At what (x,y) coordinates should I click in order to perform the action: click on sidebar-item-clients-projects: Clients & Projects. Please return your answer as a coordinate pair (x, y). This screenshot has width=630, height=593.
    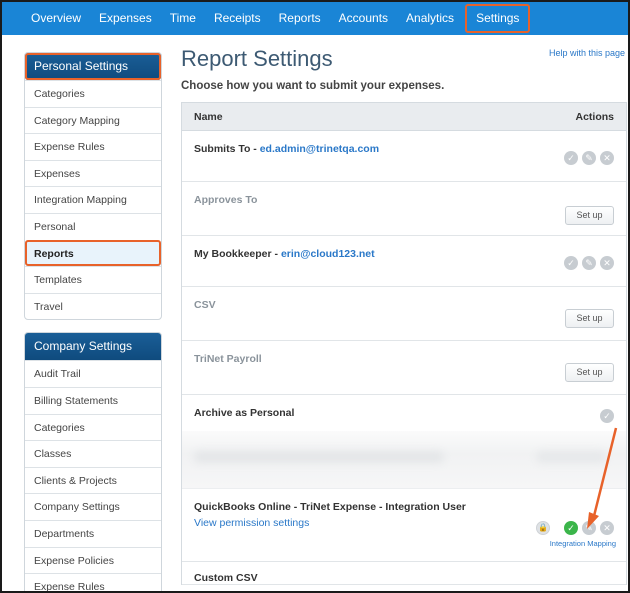
    Looking at the image, I should click on (93, 480).